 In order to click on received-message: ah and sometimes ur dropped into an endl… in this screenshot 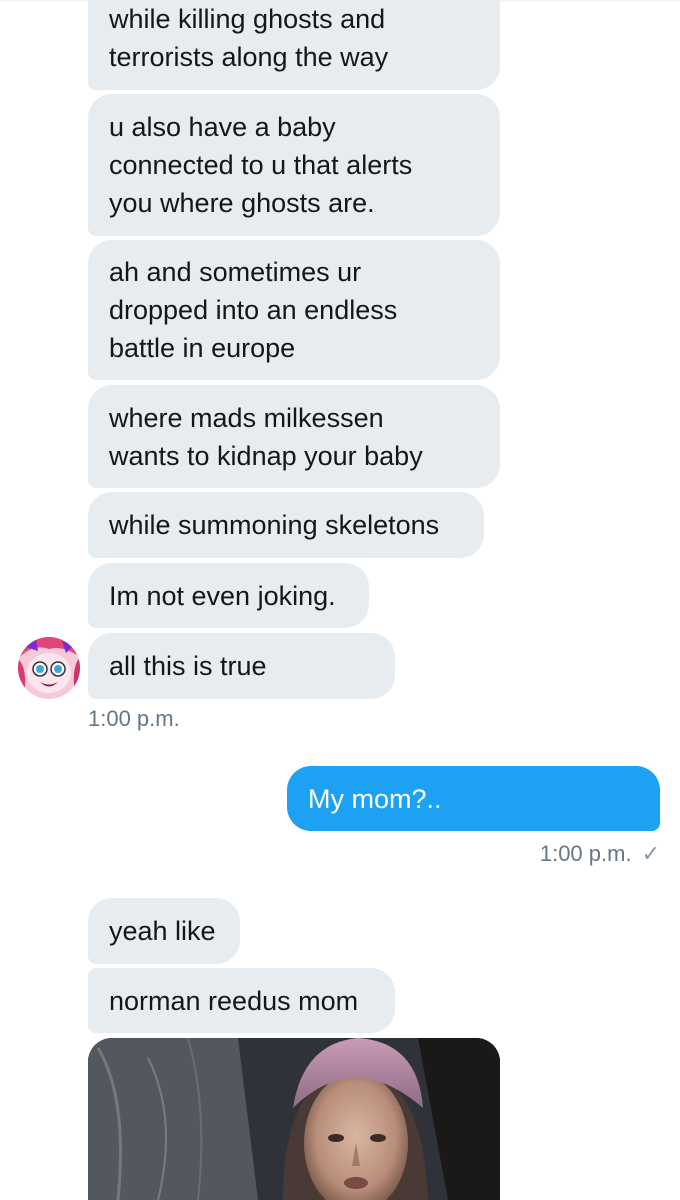, I will do `click(294, 310)`.